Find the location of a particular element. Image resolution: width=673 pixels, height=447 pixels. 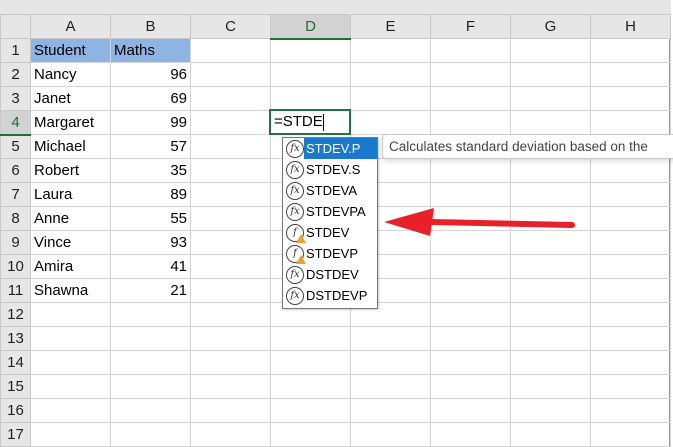

row-header-12: 12 is located at coordinates (15, 314).